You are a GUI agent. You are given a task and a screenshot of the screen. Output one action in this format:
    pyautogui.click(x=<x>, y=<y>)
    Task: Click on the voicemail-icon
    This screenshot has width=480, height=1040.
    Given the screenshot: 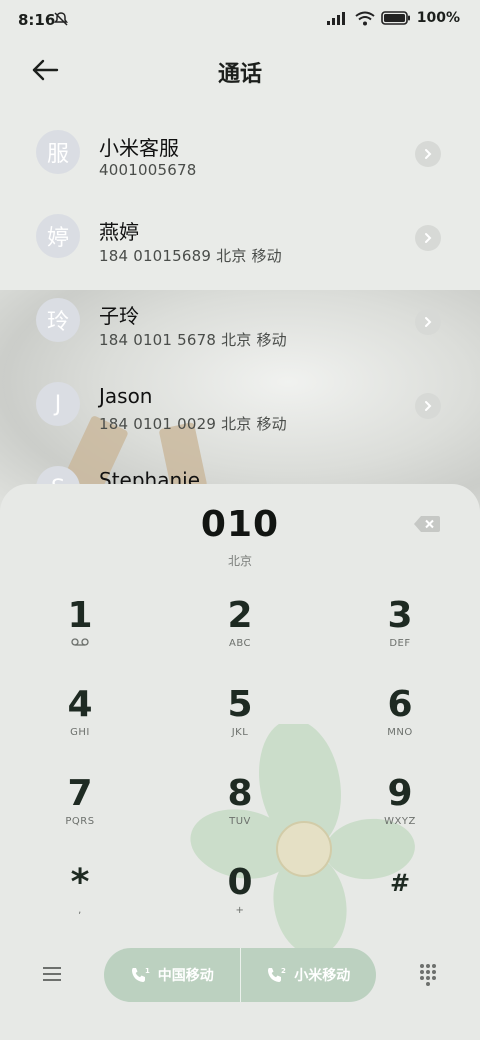 What is the action you would take?
    pyautogui.click(x=80, y=645)
    